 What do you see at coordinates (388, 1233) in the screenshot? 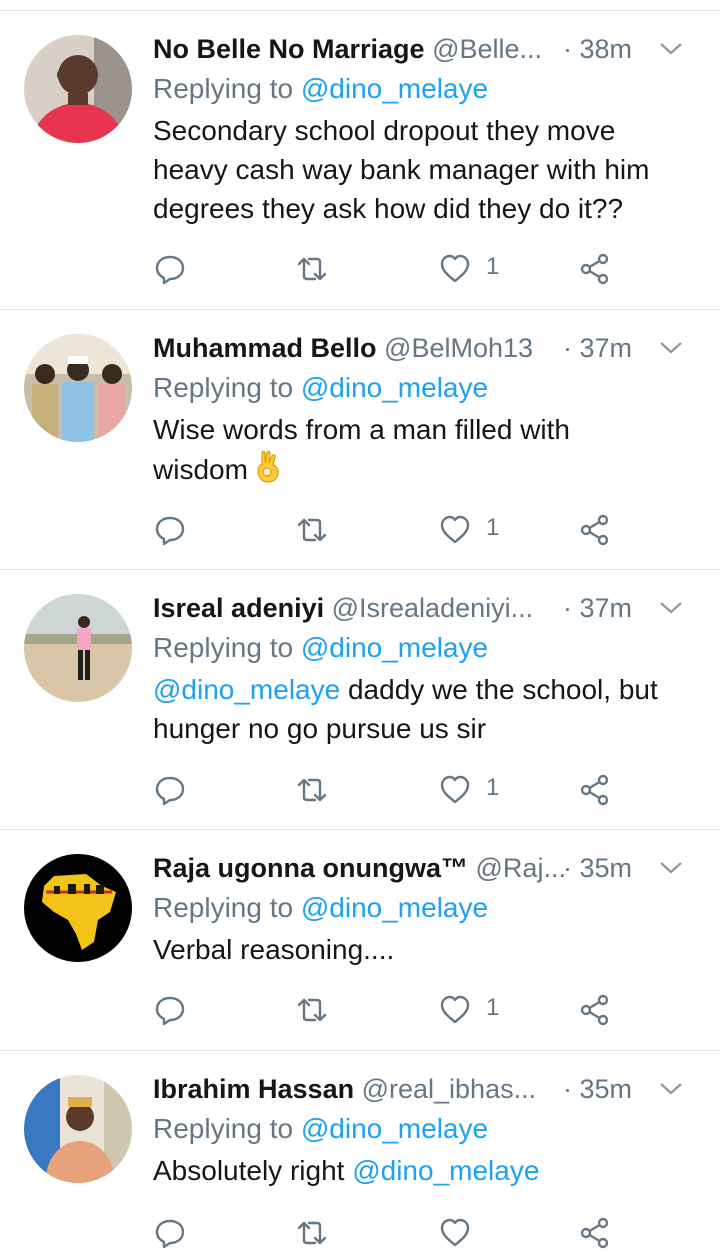
I see `tweet-actions` at bounding box center [388, 1233].